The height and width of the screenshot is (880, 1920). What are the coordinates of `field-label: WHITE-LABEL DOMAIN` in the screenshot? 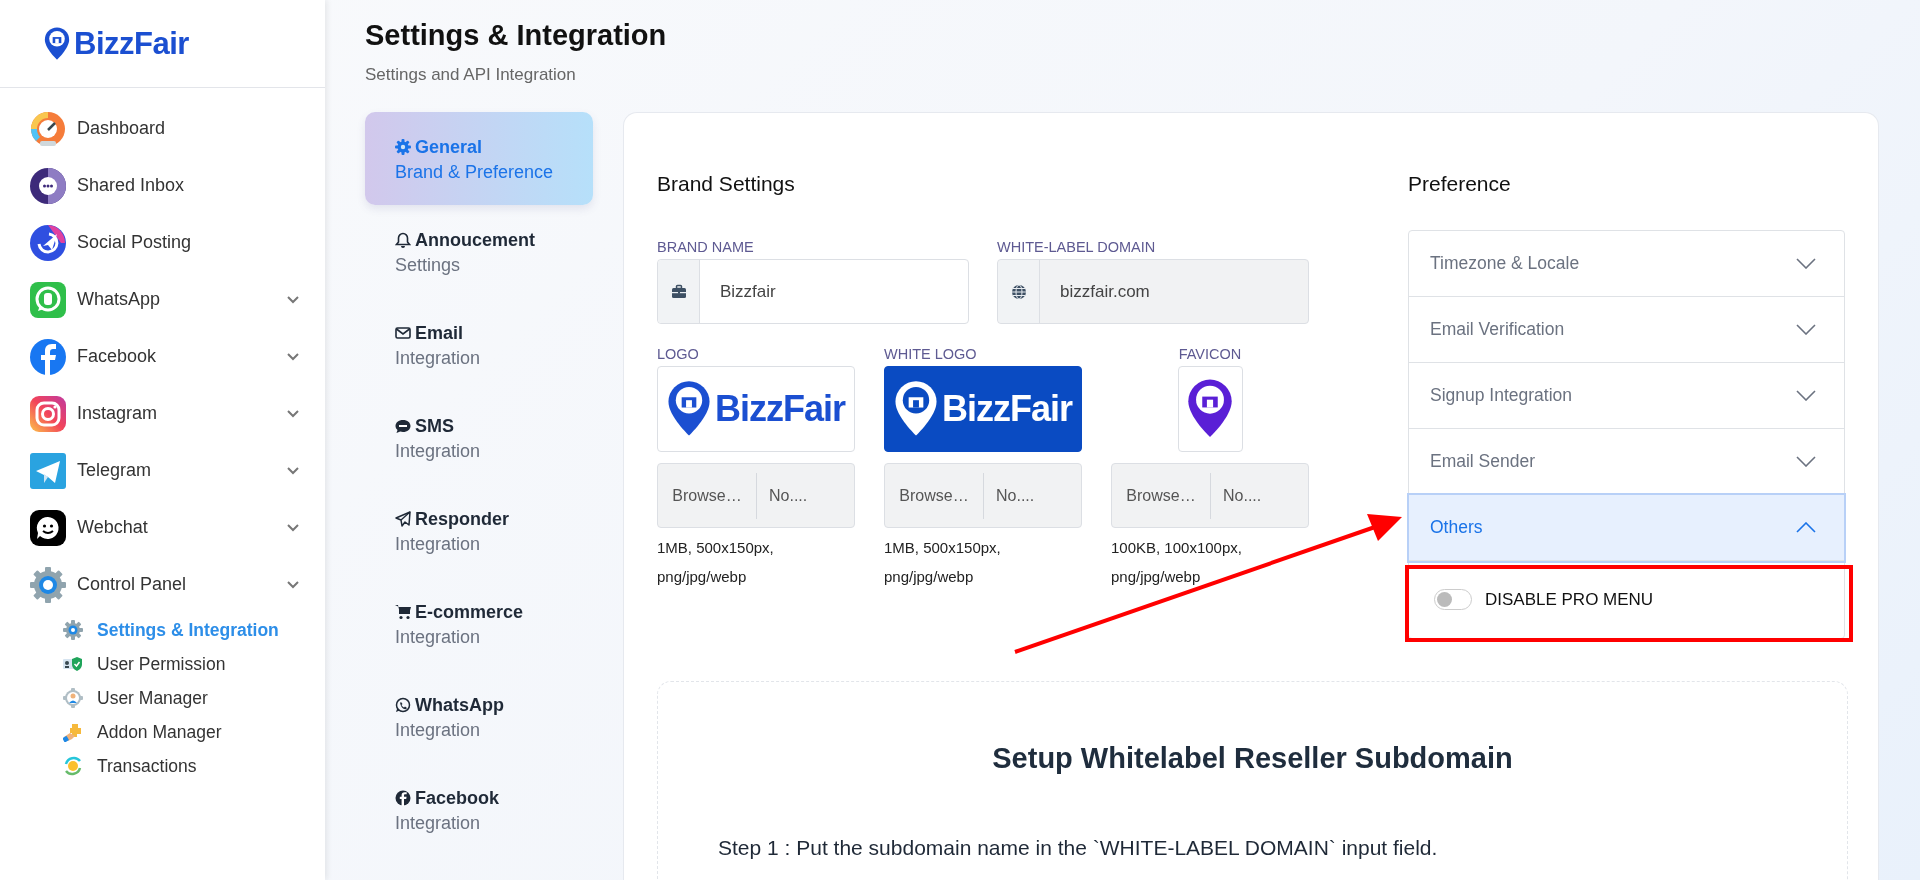 It's located at (1077, 247).